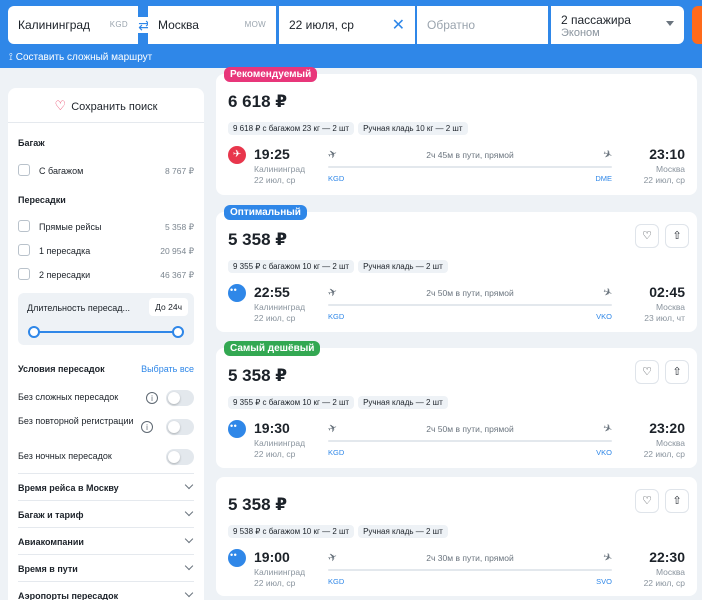  What do you see at coordinates (65, 456) in the screenshot?
I see `condition-label: Без ночных пересадок` at bounding box center [65, 456].